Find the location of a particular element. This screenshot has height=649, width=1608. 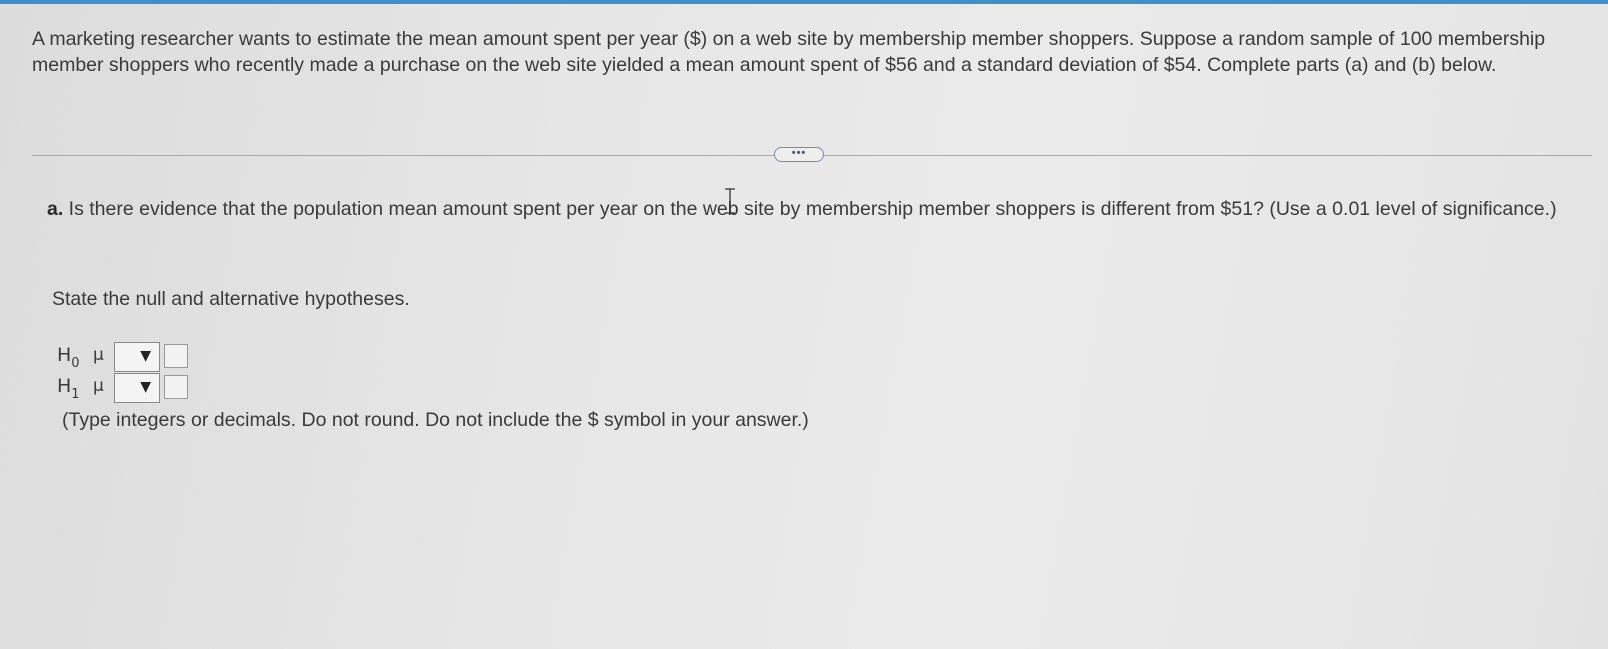

alternative-operator-dropdown: ▼ is located at coordinates (137, 388).